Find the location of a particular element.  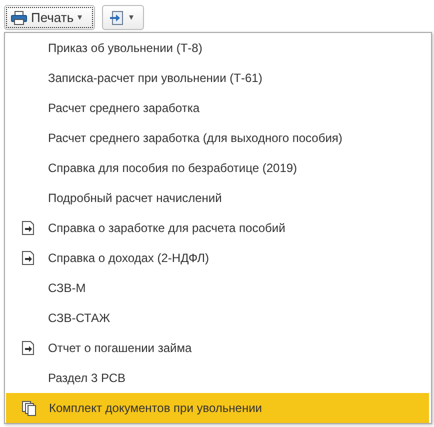

menu-item: Записка-расчет при увольнении (Т-61) is located at coordinates (218, 78).